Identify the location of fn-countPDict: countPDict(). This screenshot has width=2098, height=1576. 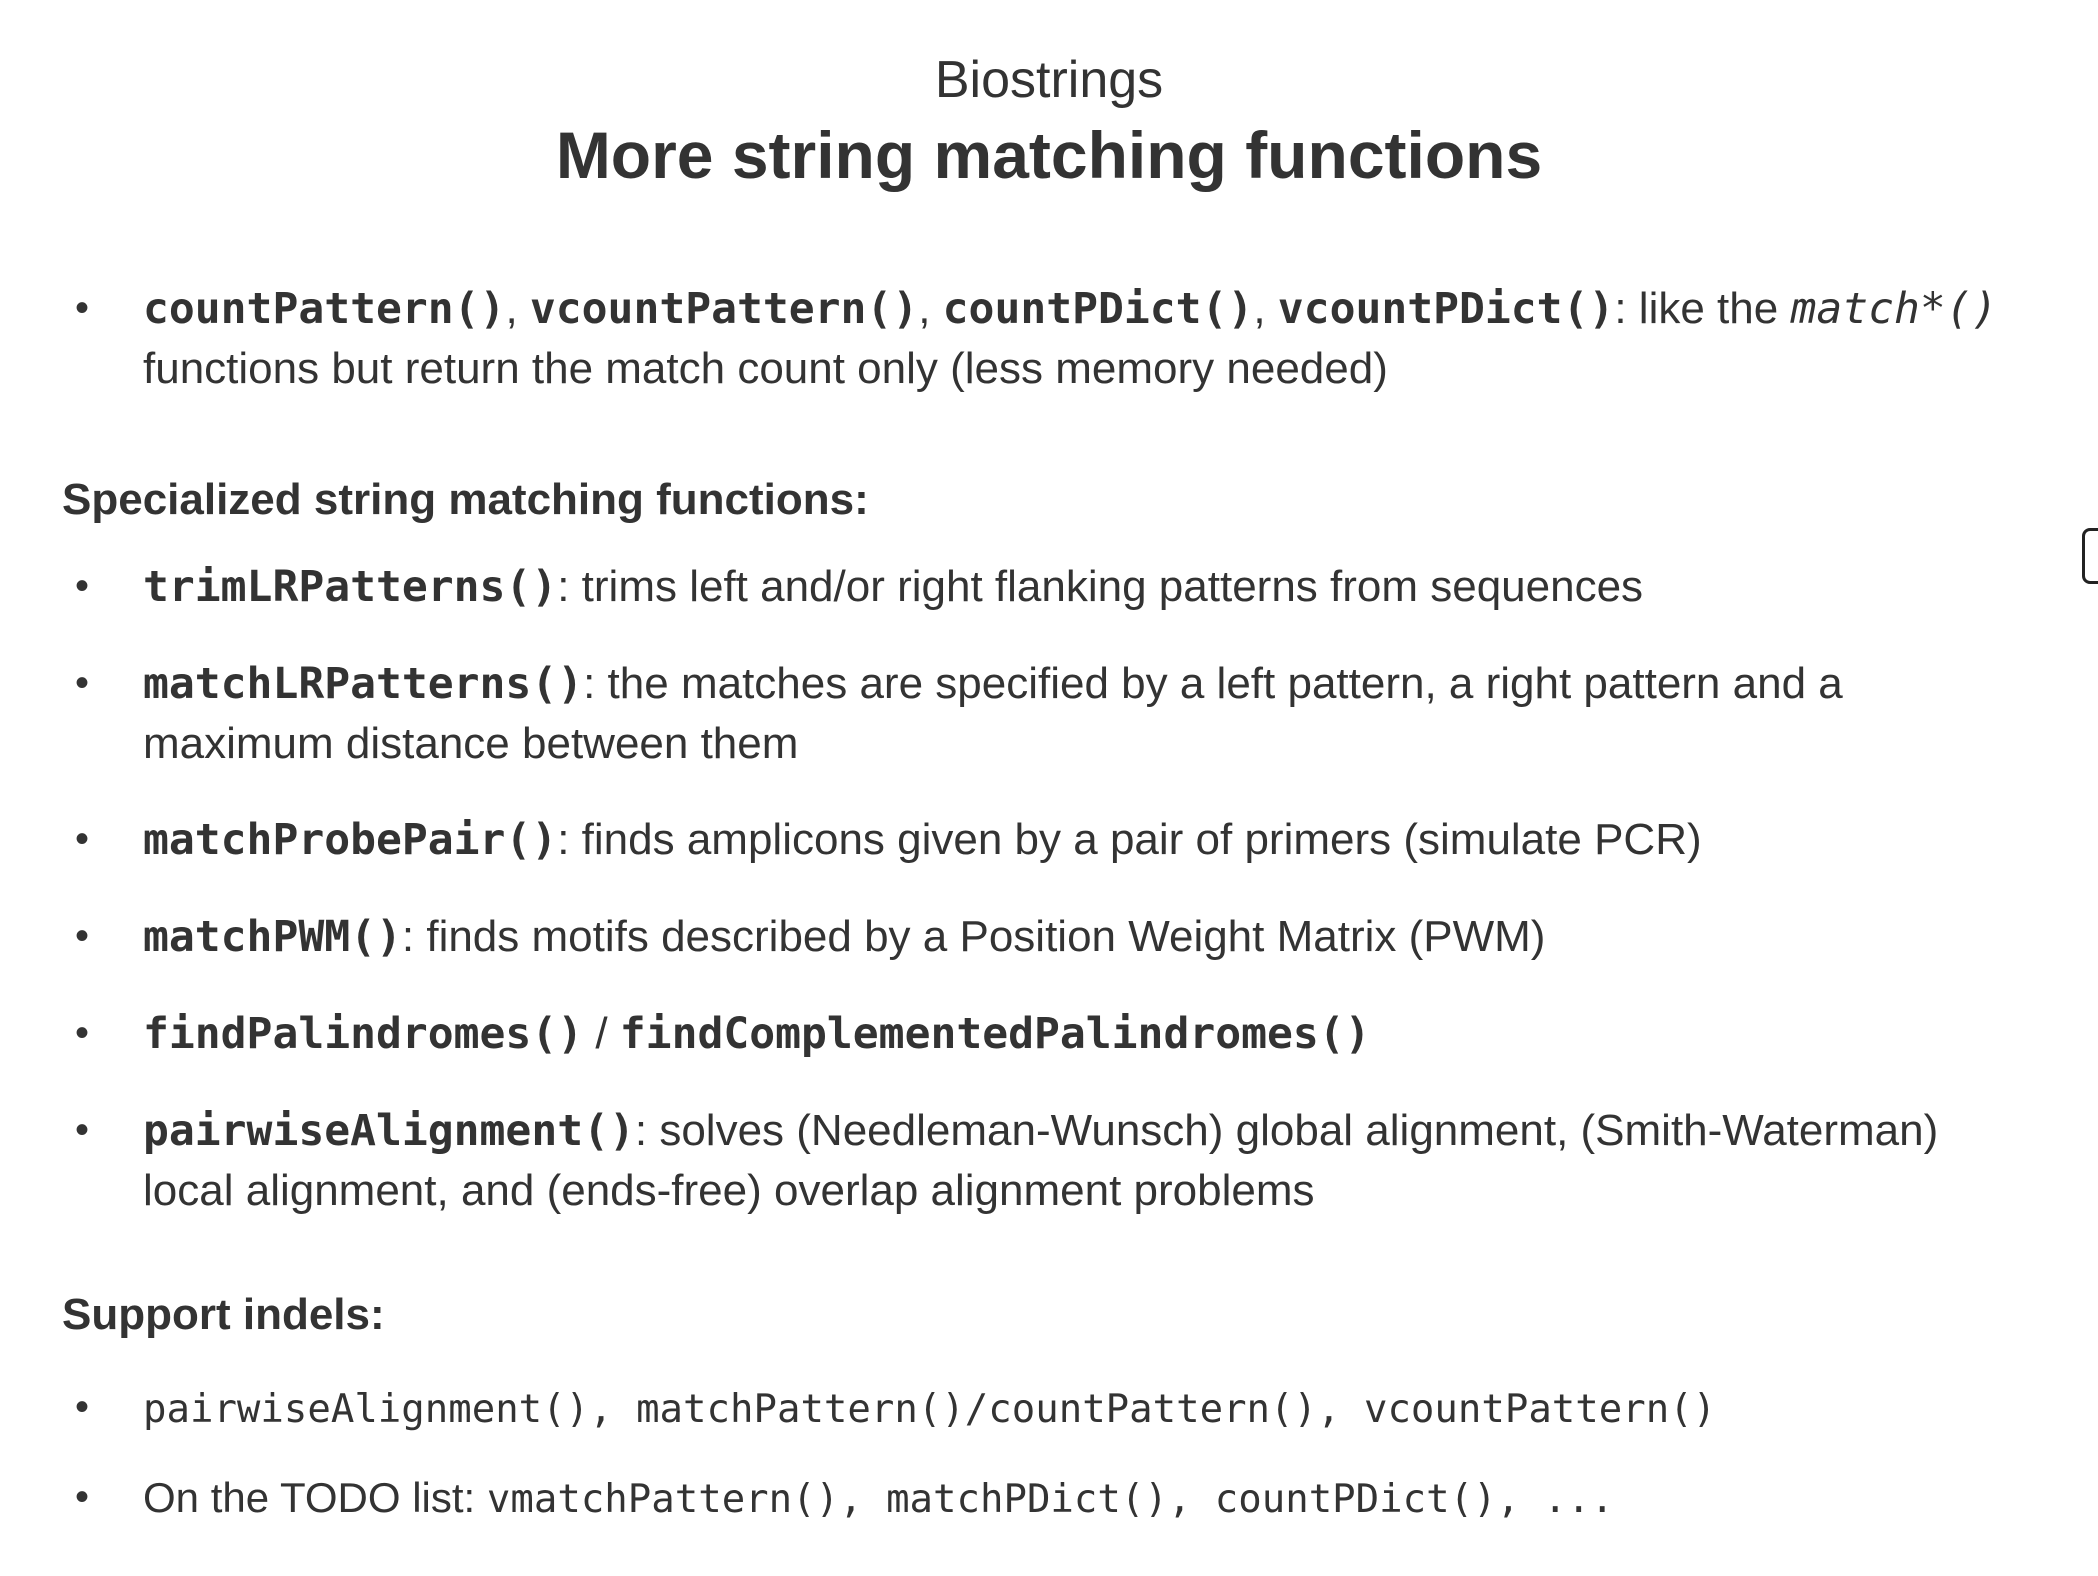
(1098, 309).